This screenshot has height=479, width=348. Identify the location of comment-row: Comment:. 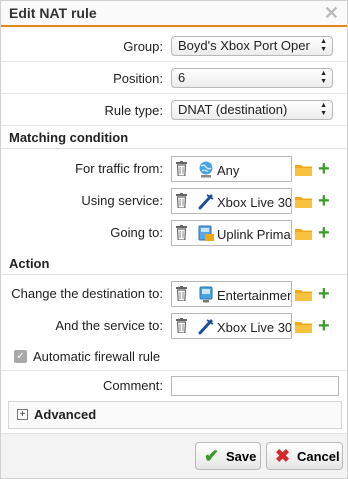
(174, 386).